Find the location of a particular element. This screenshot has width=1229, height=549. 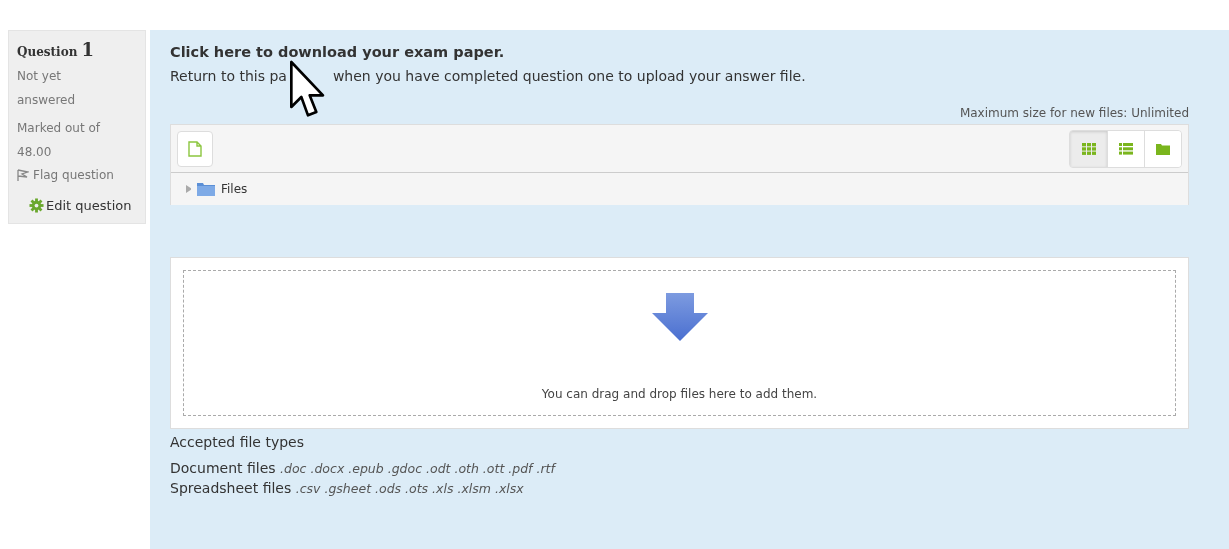

add-file-button is located at coordinates (195, 148).